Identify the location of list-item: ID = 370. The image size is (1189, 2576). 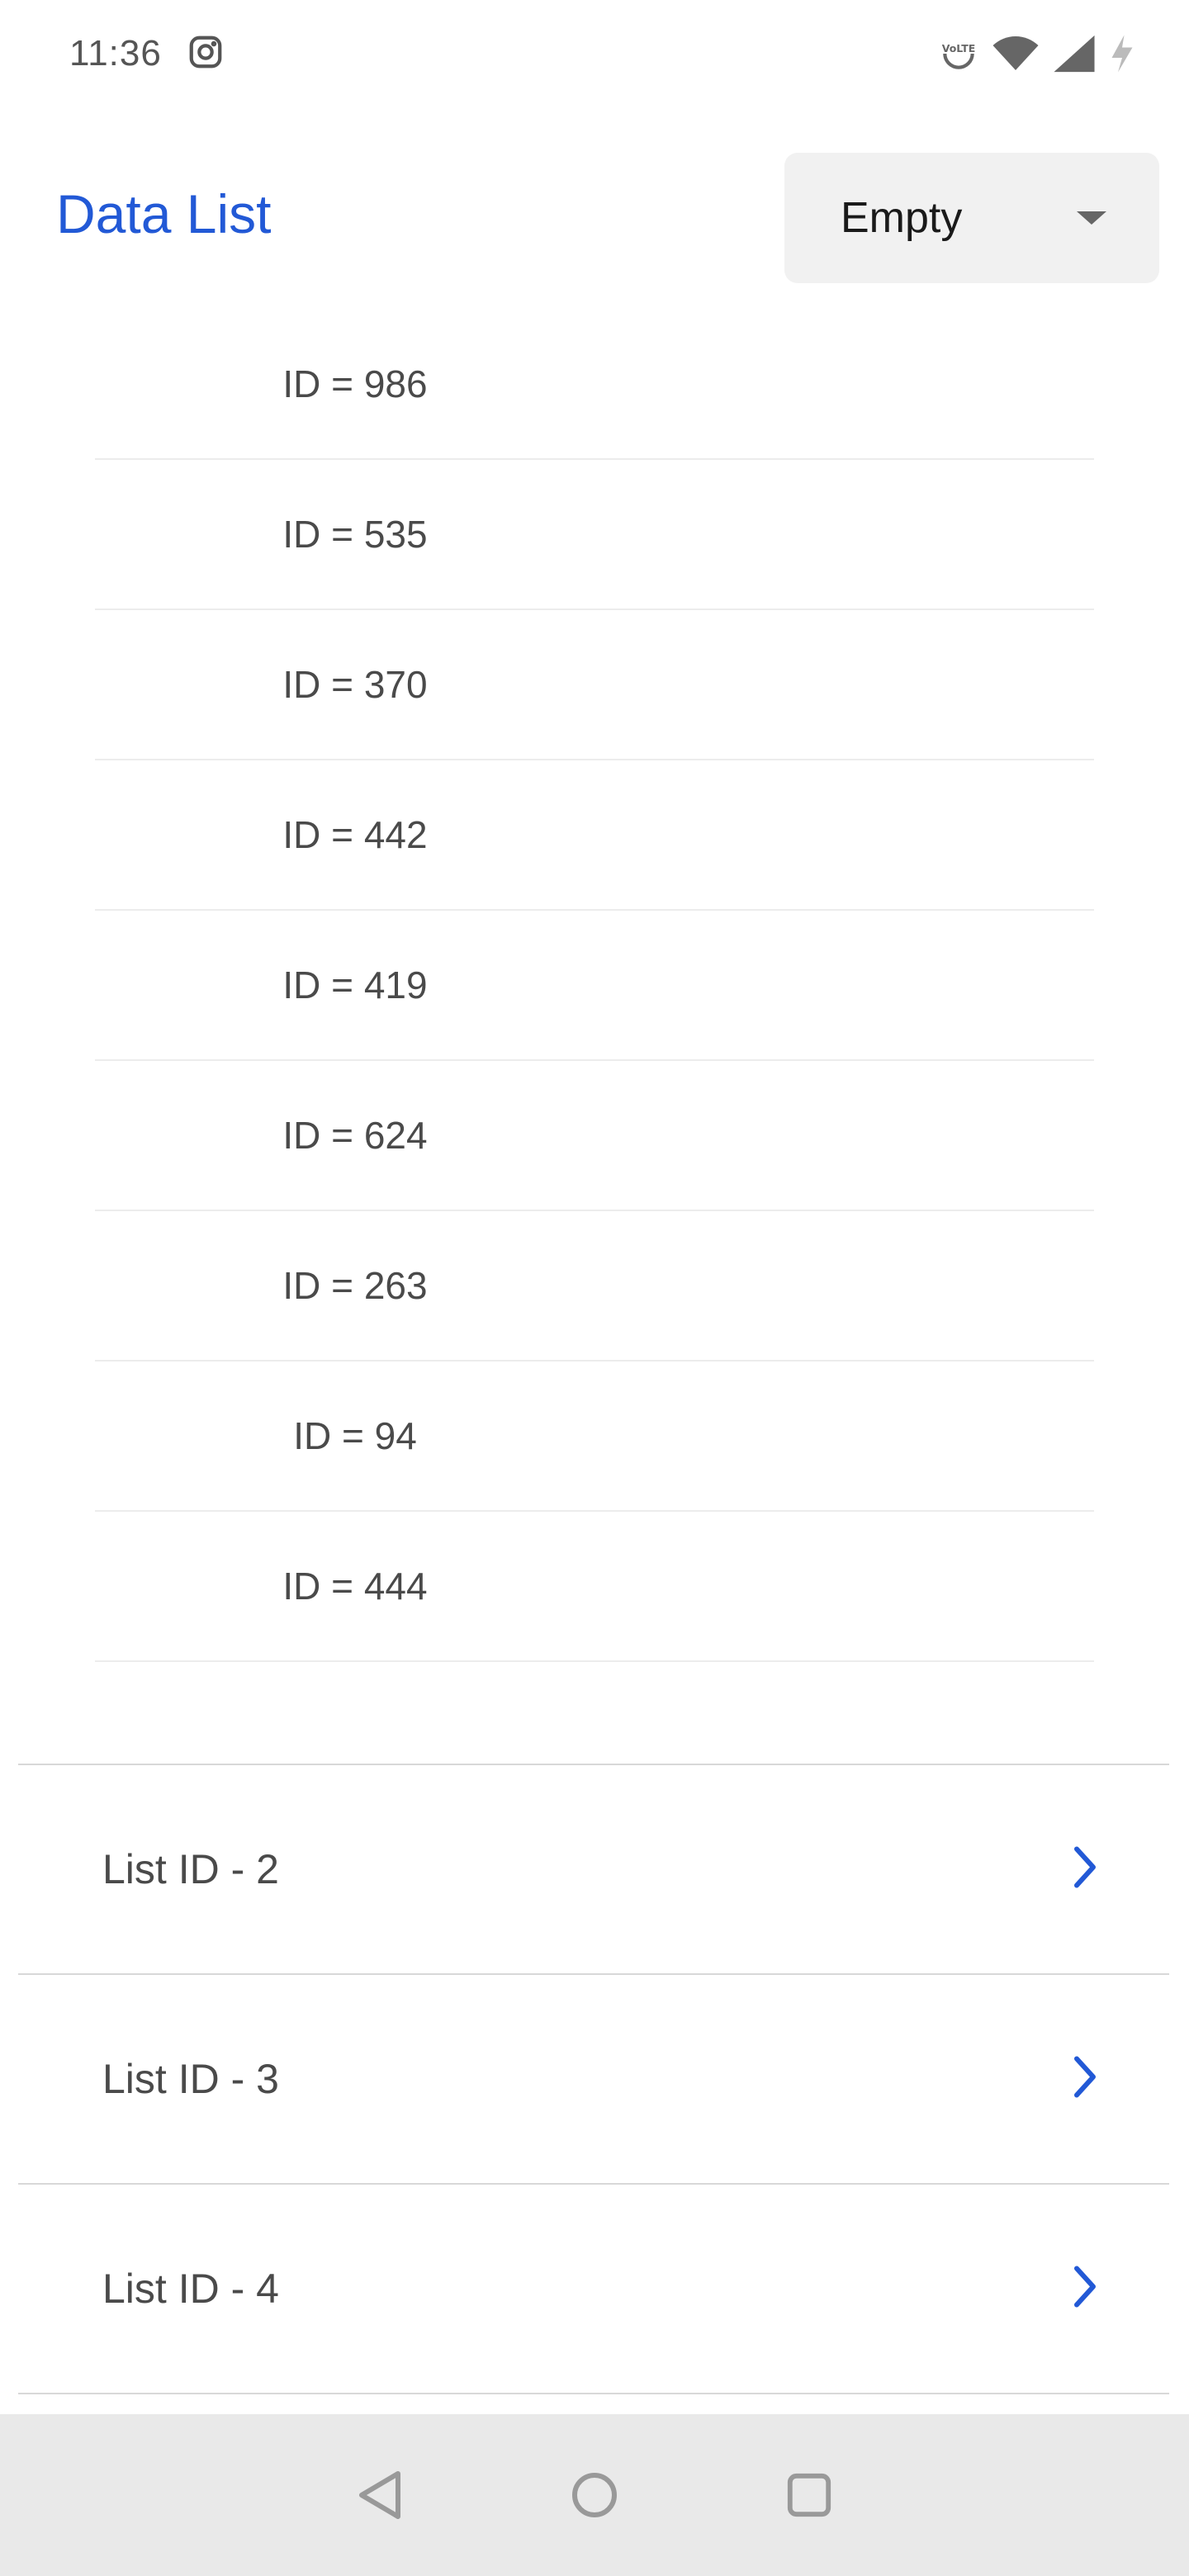
(594, 685).